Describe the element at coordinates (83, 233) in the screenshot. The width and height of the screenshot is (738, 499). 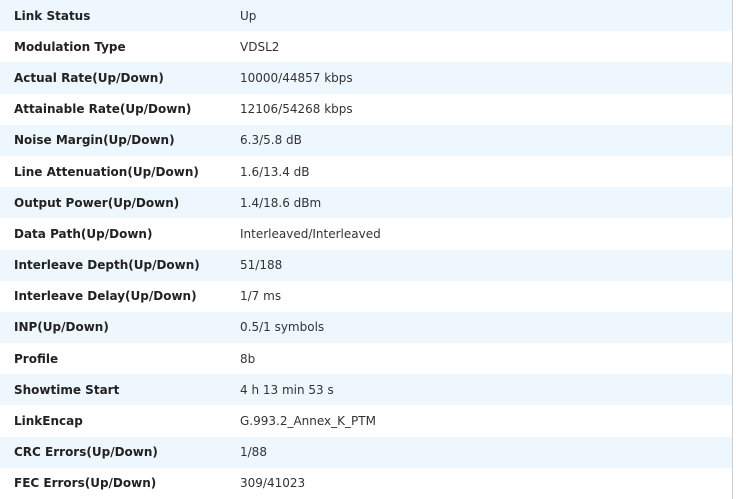
I see `row-label: Data Path(Up/Down)` at that location.